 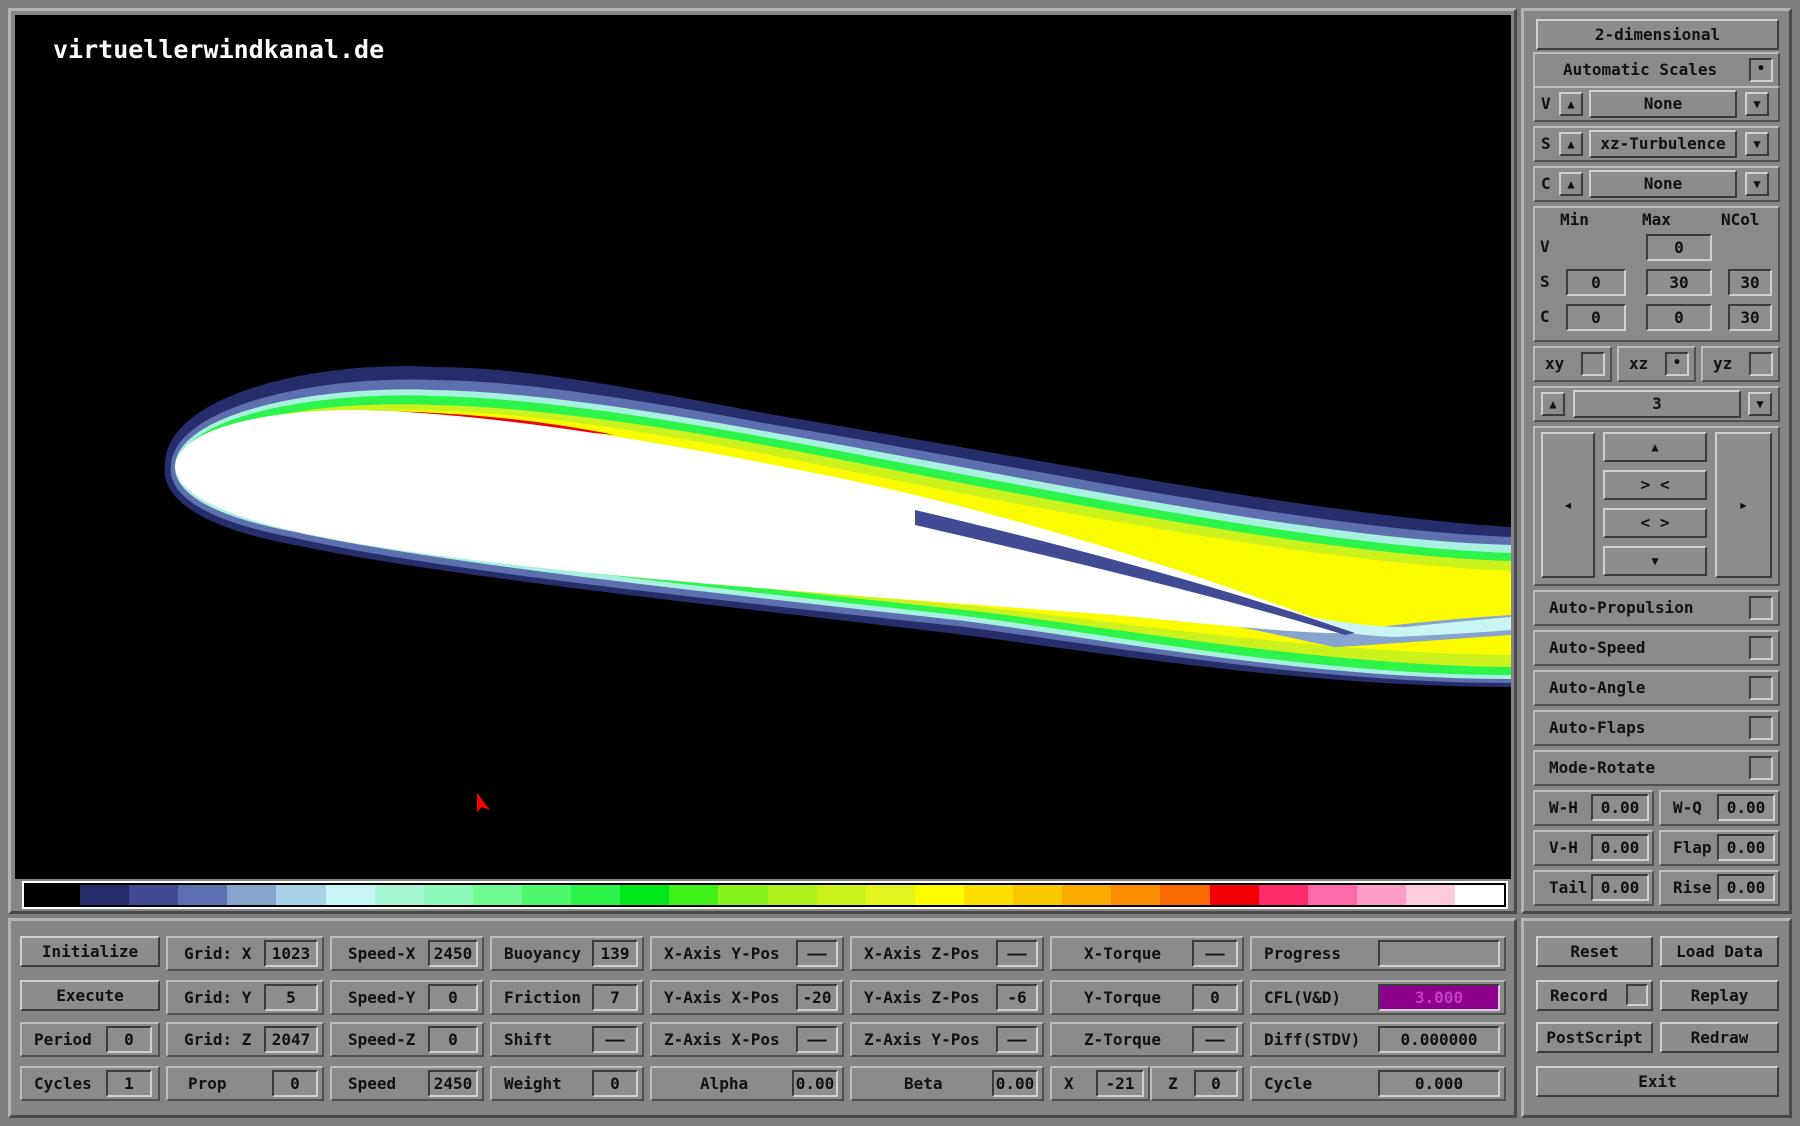 What do you see at coordinates (1568, 505) in the screenshot?
I see `pan-left-button: ◂` at bounding box center [1568, 505].